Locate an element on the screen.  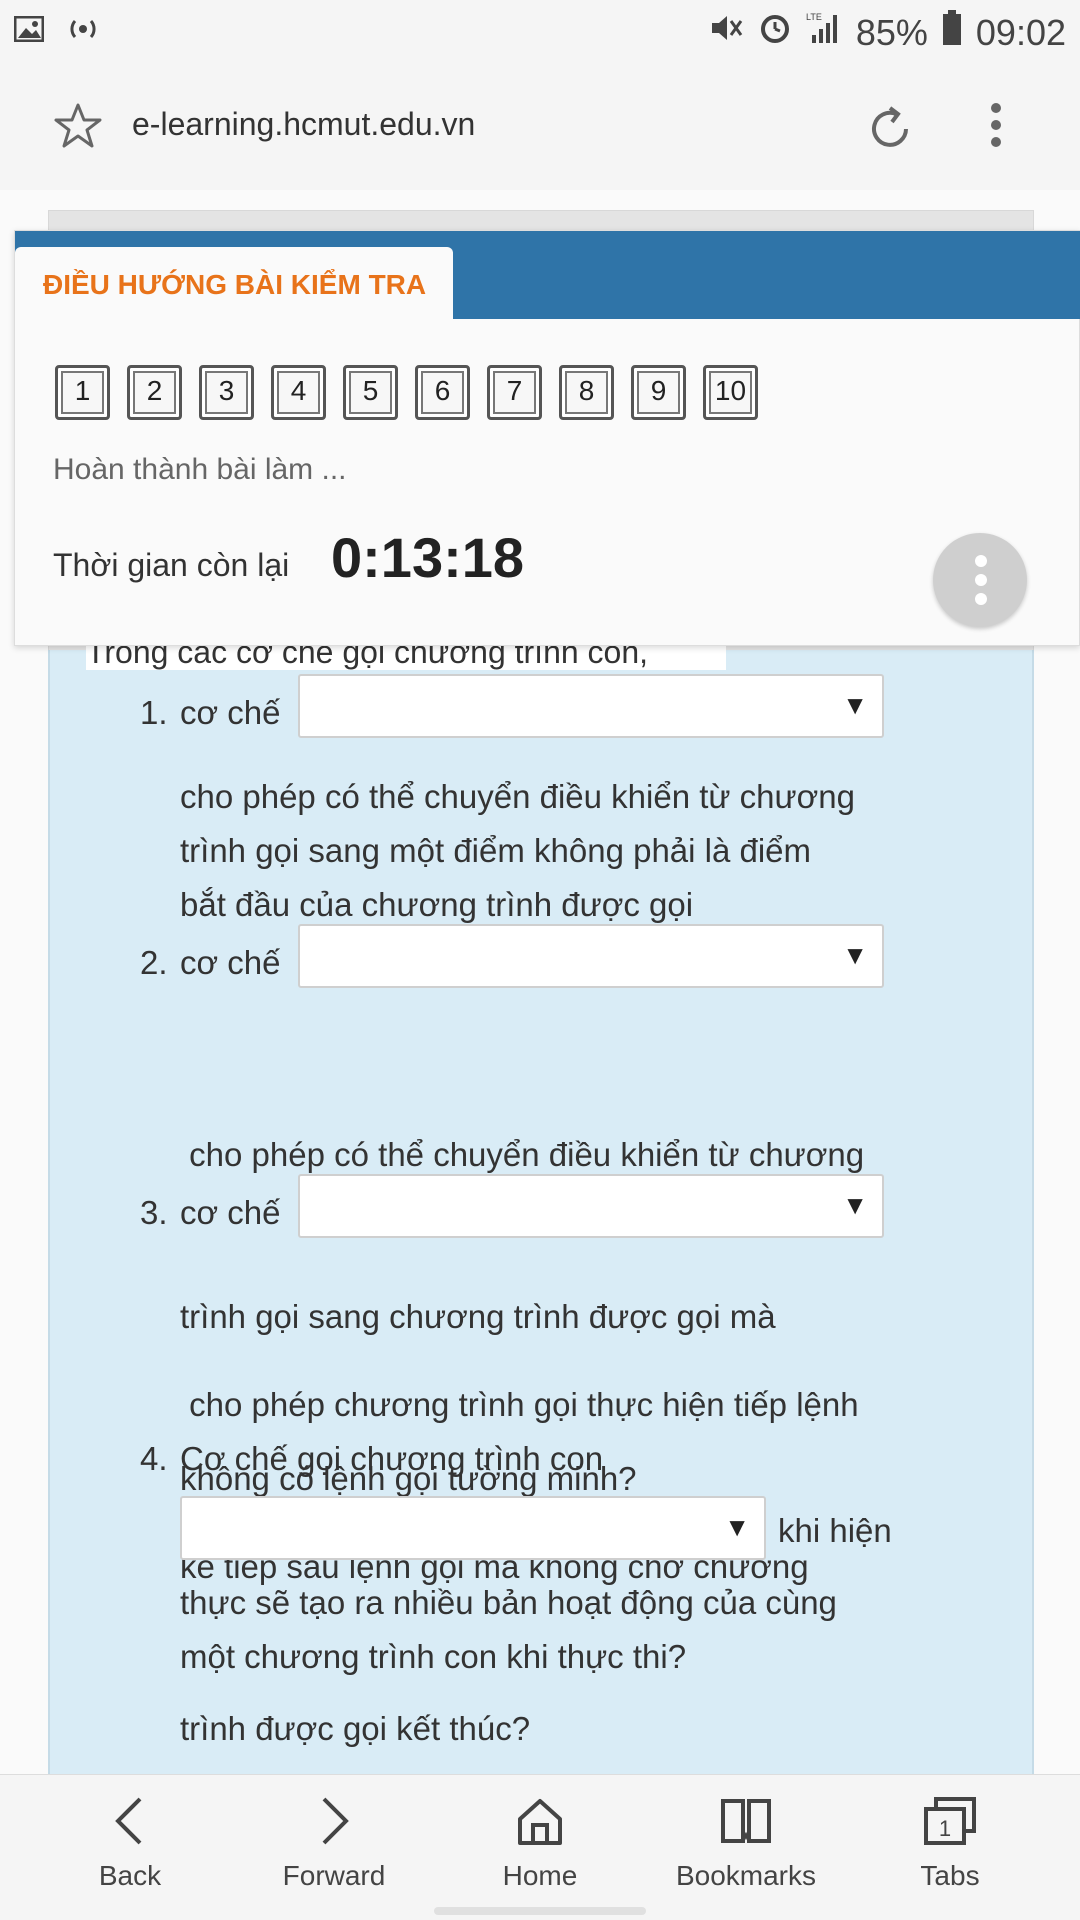
question-button-6: 6 is located at coordinates (442, 392).